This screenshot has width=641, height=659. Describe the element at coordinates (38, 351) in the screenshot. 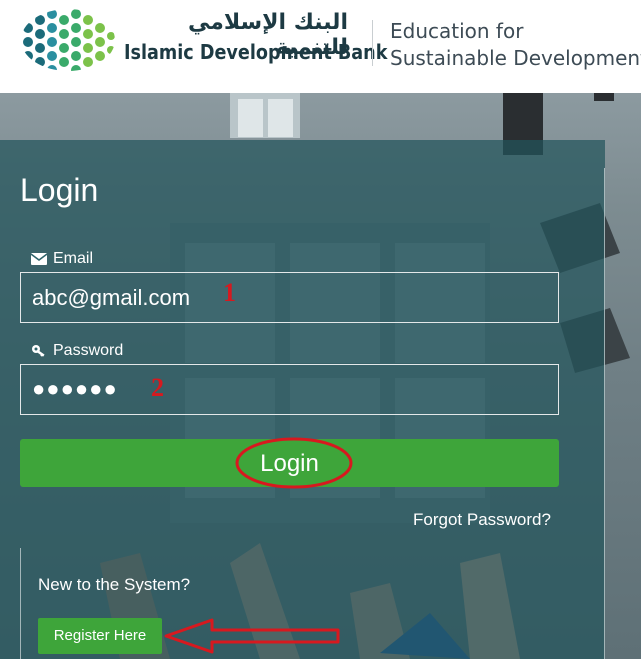

I see `key-icon` at that location.